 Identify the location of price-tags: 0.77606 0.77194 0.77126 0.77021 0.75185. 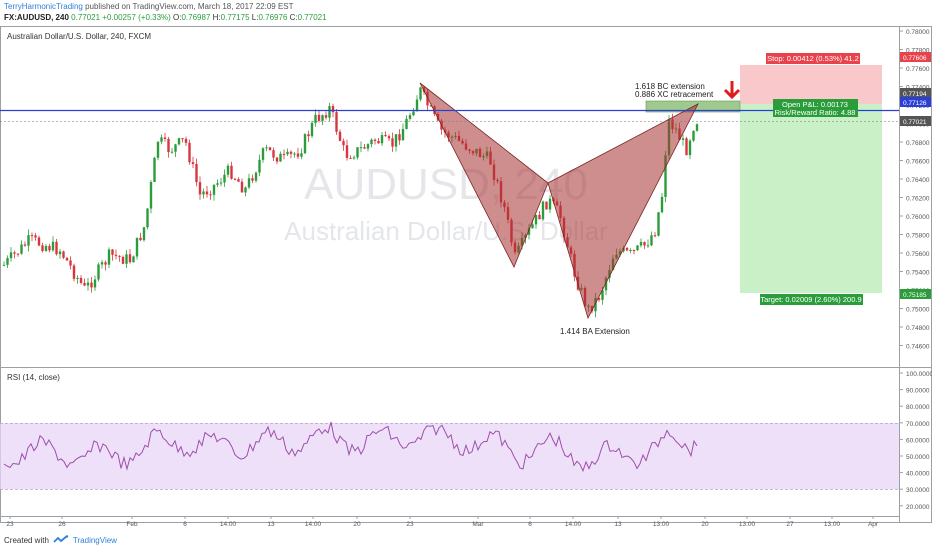
(915, 175).